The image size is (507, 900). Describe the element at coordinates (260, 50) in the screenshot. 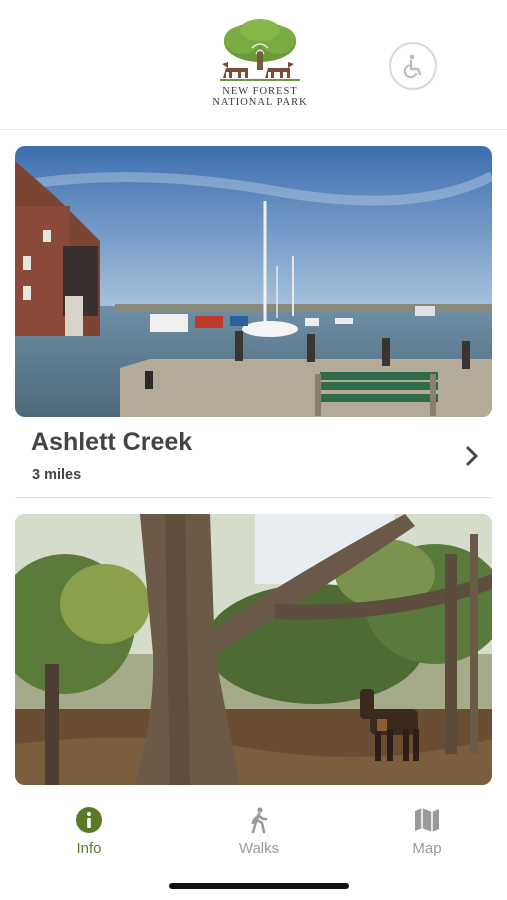

I see `tree-and-ponies-icon` at that location.